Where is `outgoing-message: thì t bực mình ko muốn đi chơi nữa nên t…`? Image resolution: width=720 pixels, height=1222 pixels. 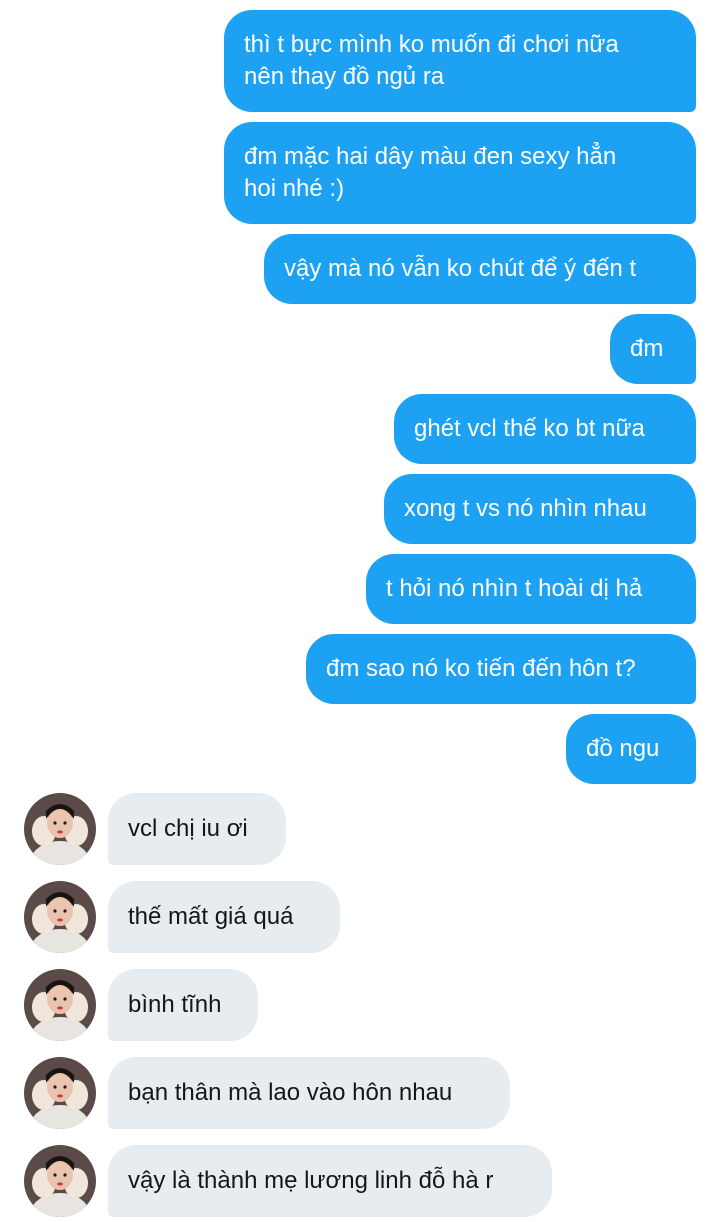 outgoing-message: thì t bực mình ko muốn đi chơi nữa nên t… is located at coordinates (460, 61).